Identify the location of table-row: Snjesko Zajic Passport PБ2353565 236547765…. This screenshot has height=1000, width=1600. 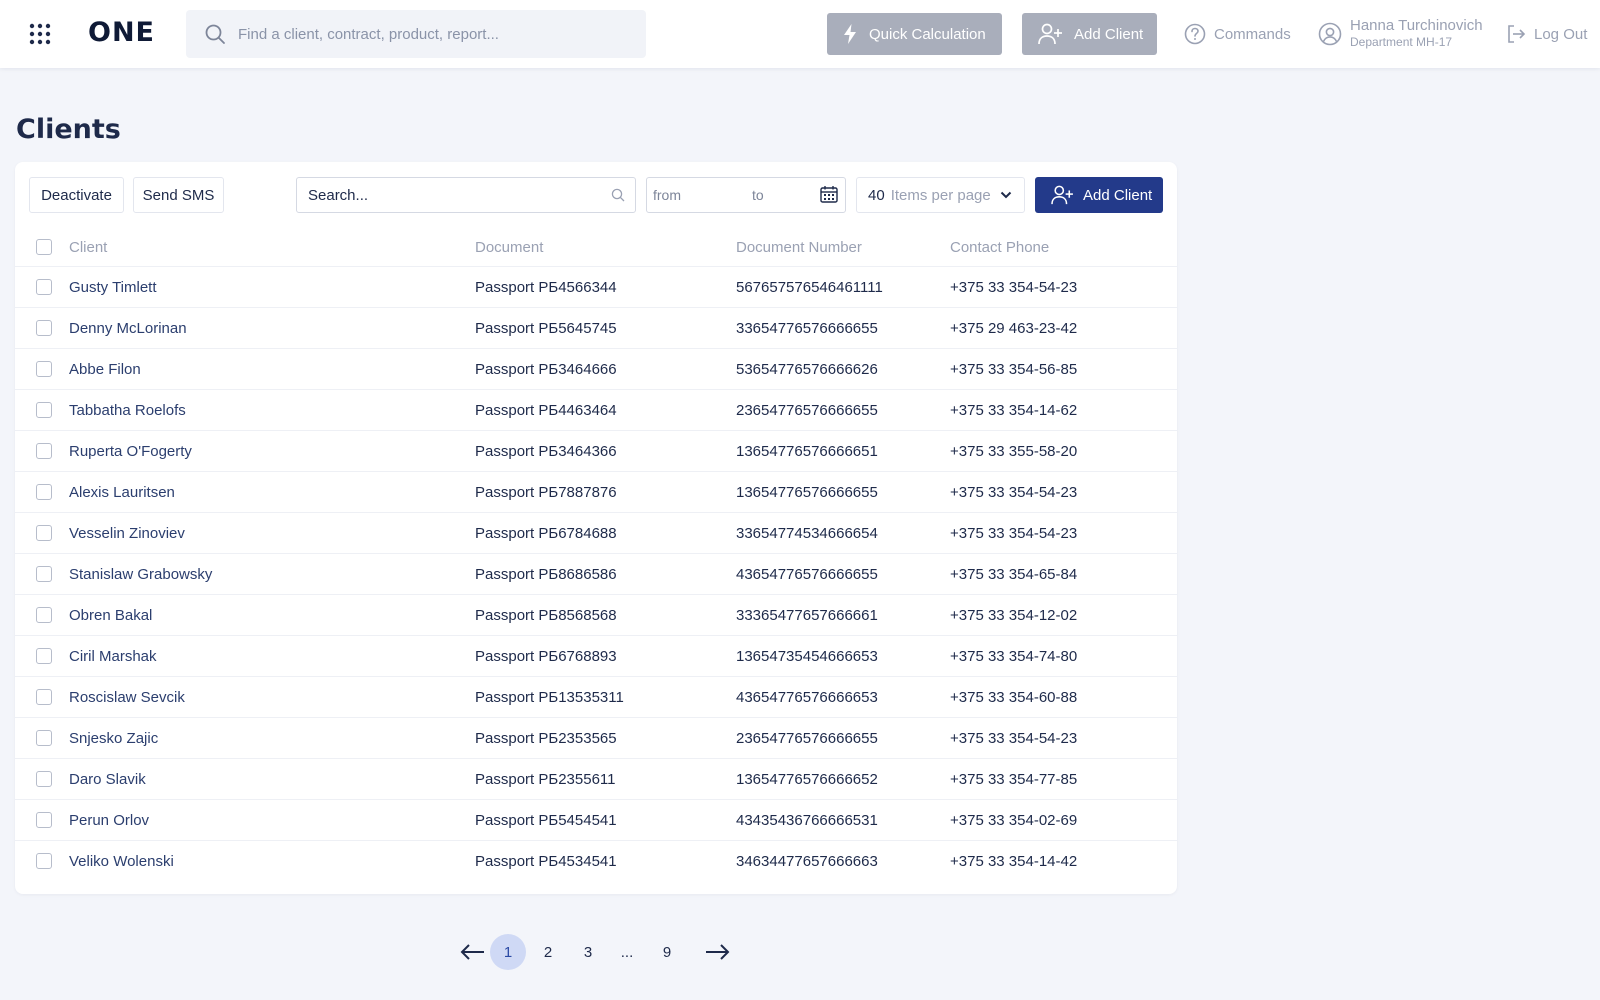
(596, 737).